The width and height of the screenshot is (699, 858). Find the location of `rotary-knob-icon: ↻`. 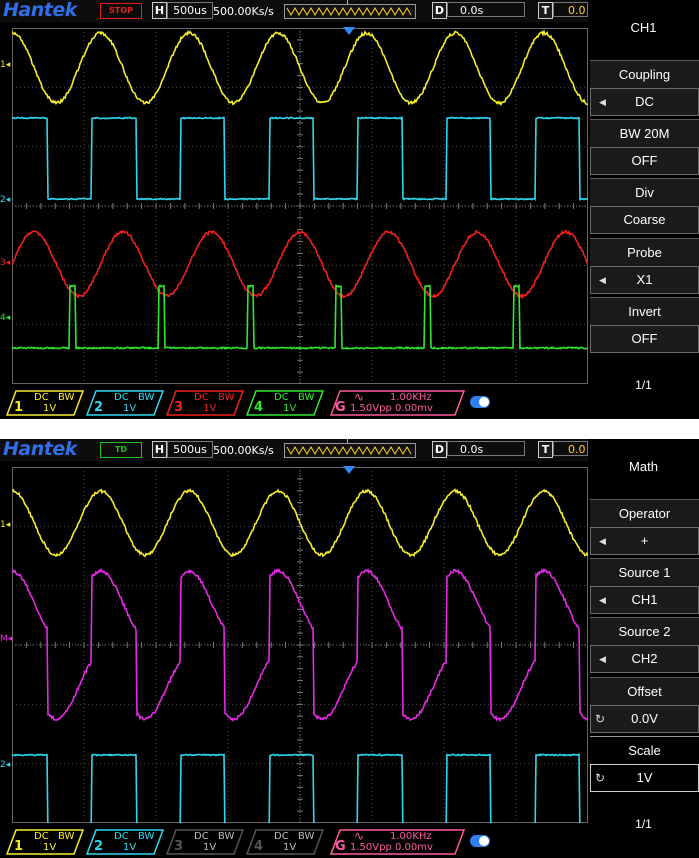

rotary-knob-icon: ↻ is located at coordinates (600, 778).